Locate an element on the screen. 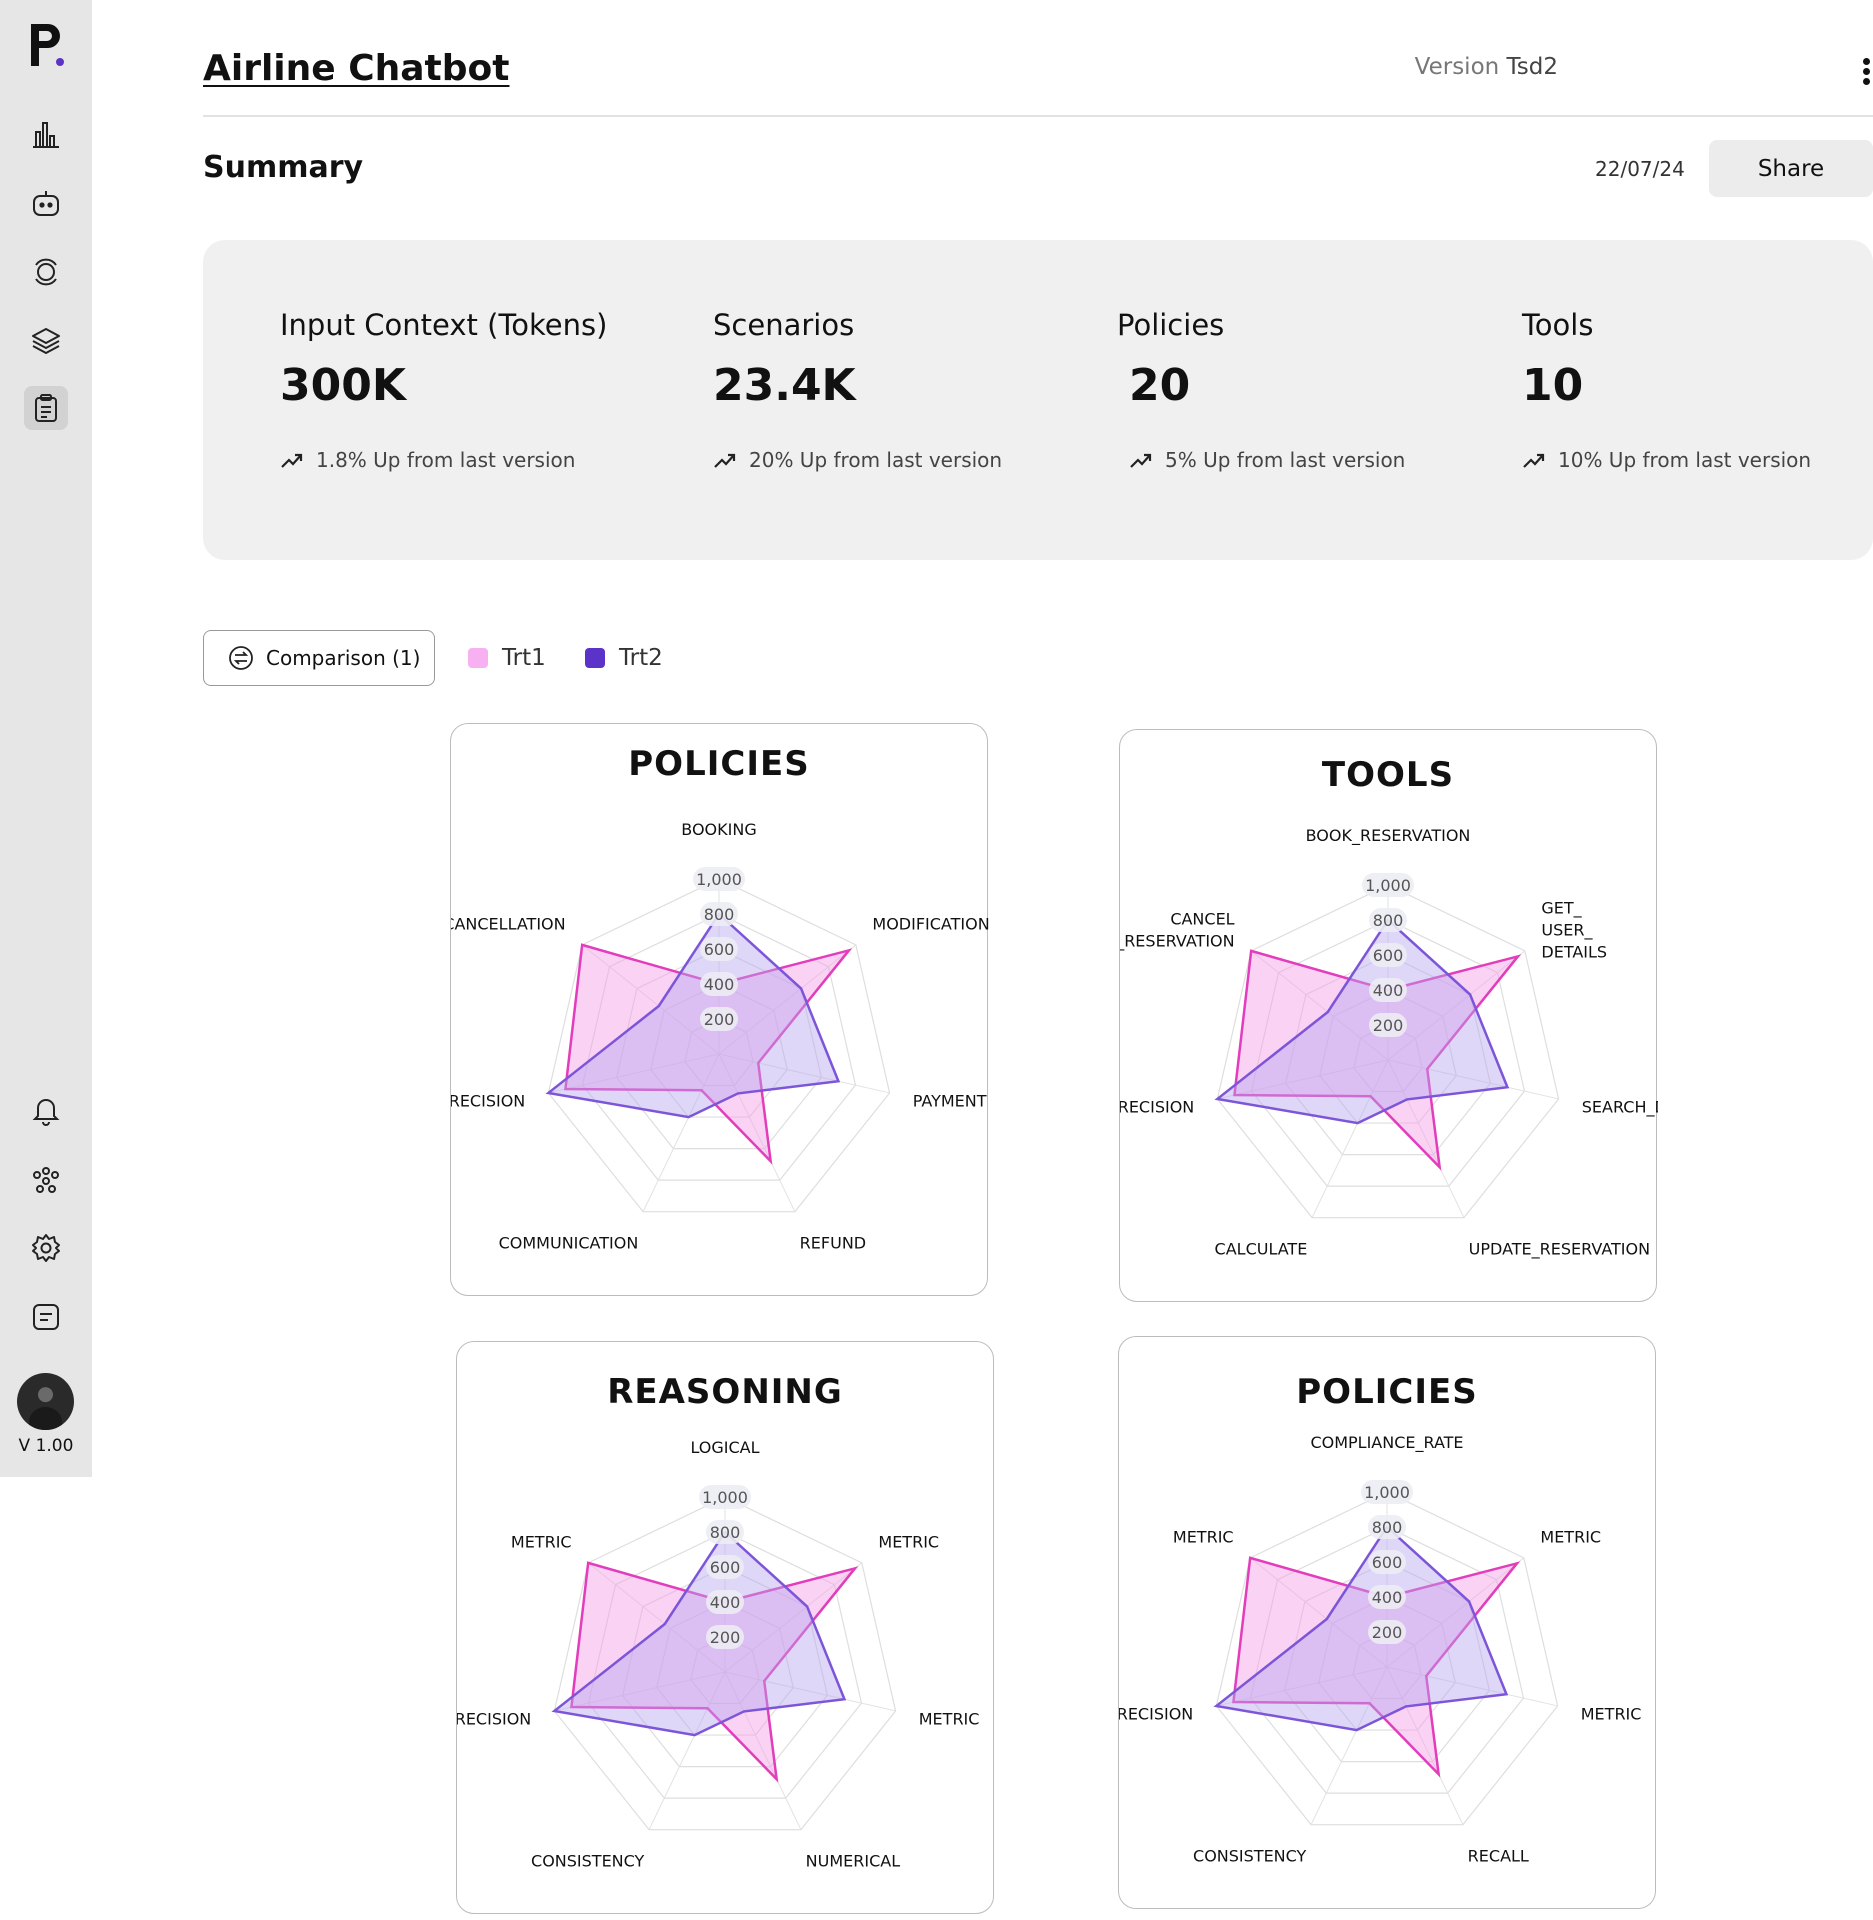 This screenshot has width=1873, height=1920. layers-icon is located at coordinates (46, 341).